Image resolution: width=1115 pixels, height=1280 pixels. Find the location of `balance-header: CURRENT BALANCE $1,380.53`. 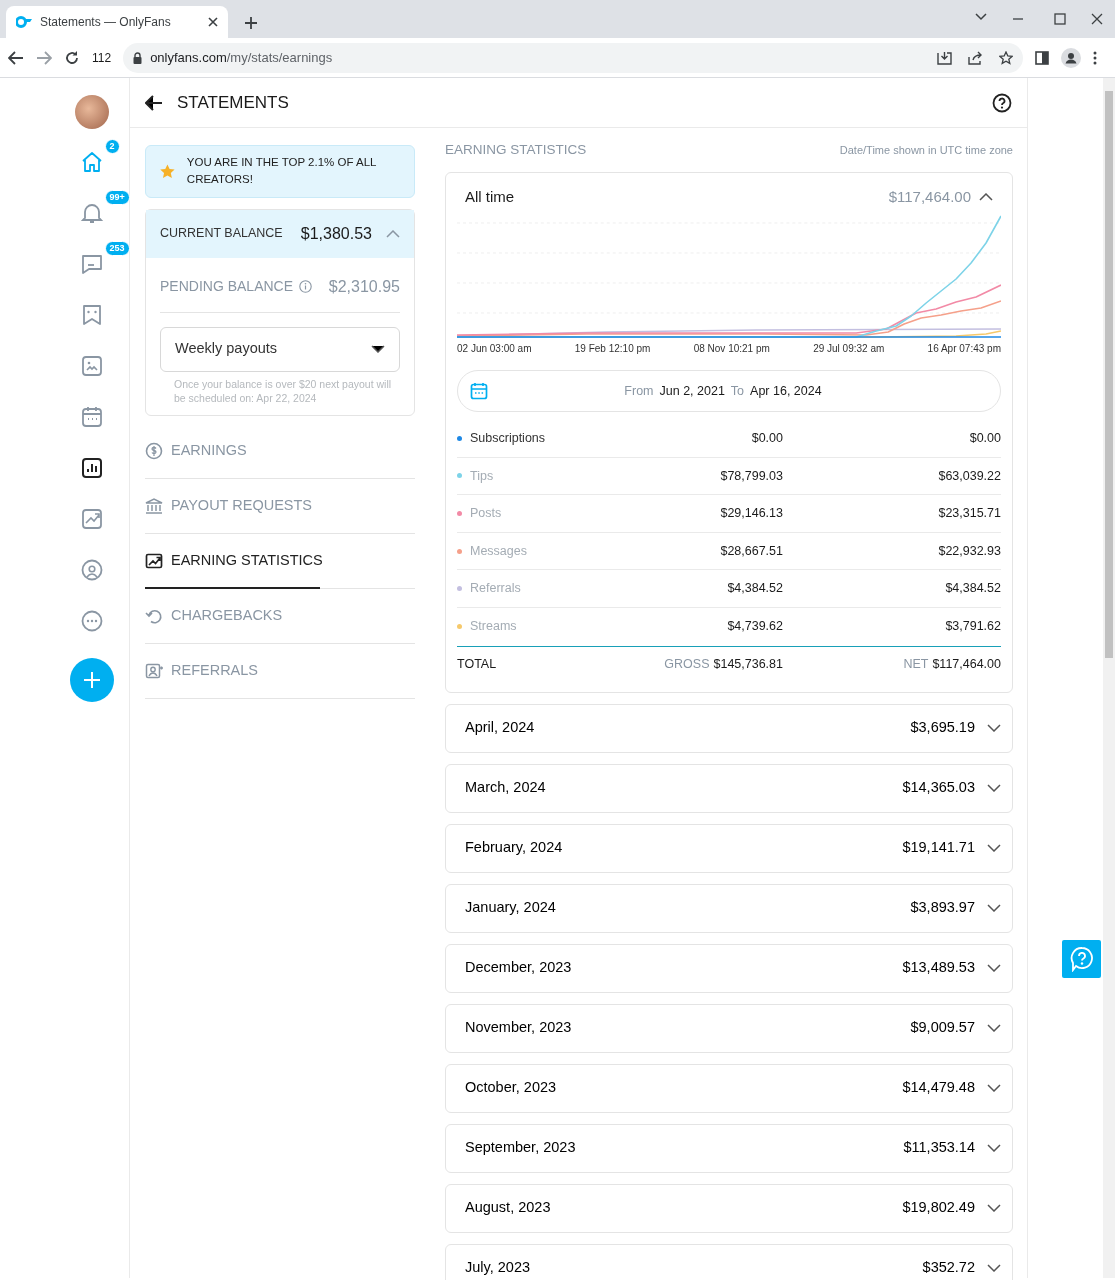

balance-header: CURRENT BALANCE $1,380.53 is located at coordinates (280, 233).